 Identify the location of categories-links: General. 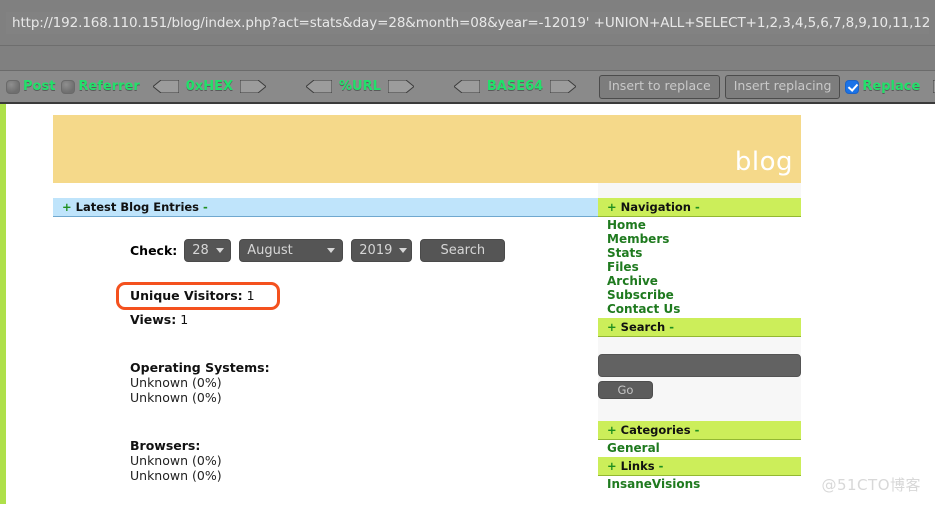
(699, 448).